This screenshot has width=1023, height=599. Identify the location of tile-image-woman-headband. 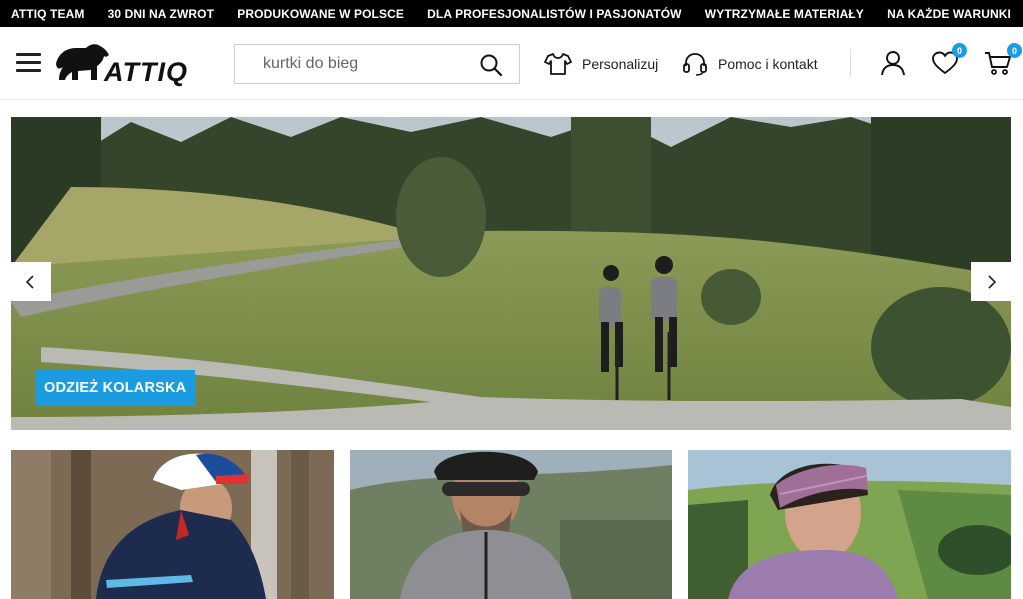
(849, 524).